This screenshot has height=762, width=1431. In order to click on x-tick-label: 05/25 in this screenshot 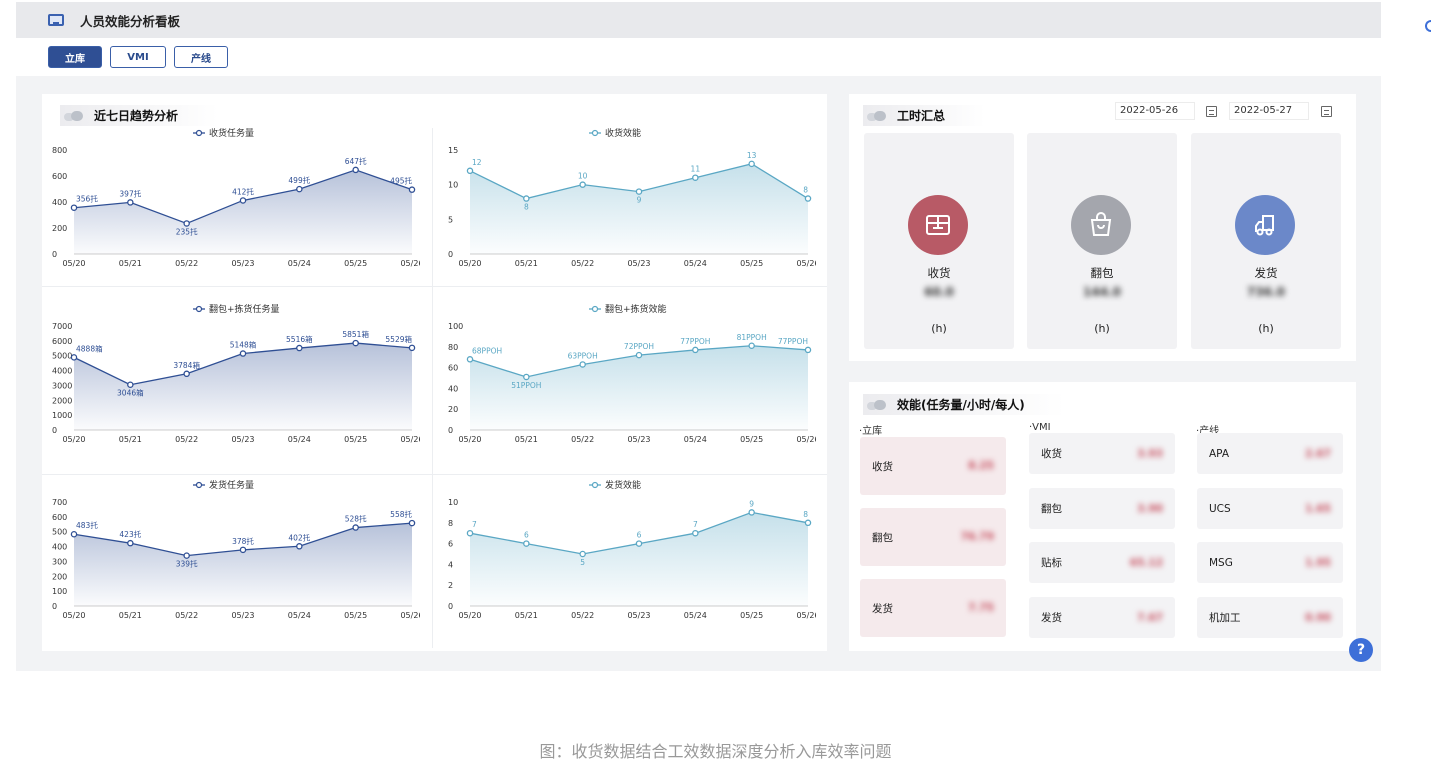, I will do `click(751, 263)`.